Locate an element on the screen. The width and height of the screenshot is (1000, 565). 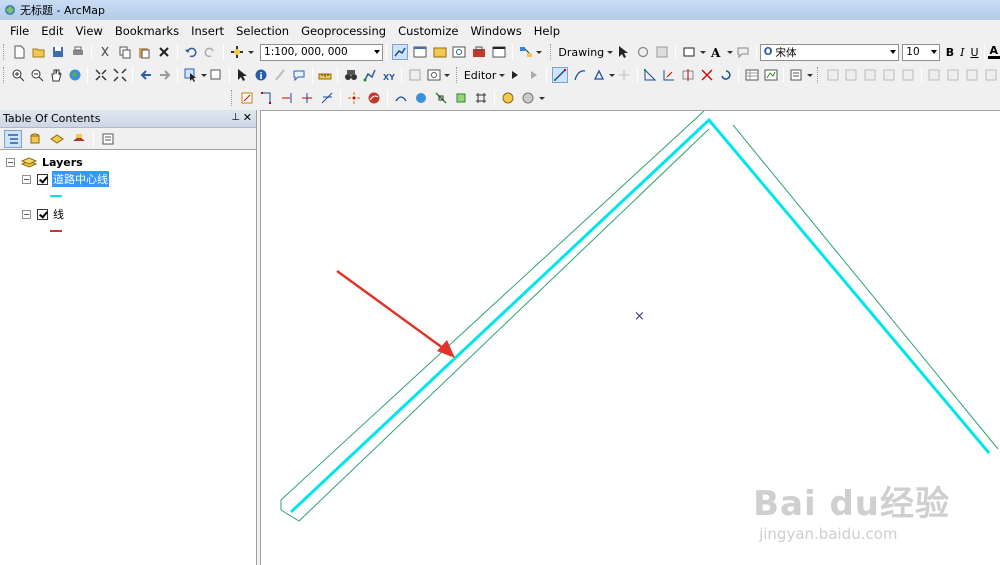
explode-icon is located at coordinates (354, 98).